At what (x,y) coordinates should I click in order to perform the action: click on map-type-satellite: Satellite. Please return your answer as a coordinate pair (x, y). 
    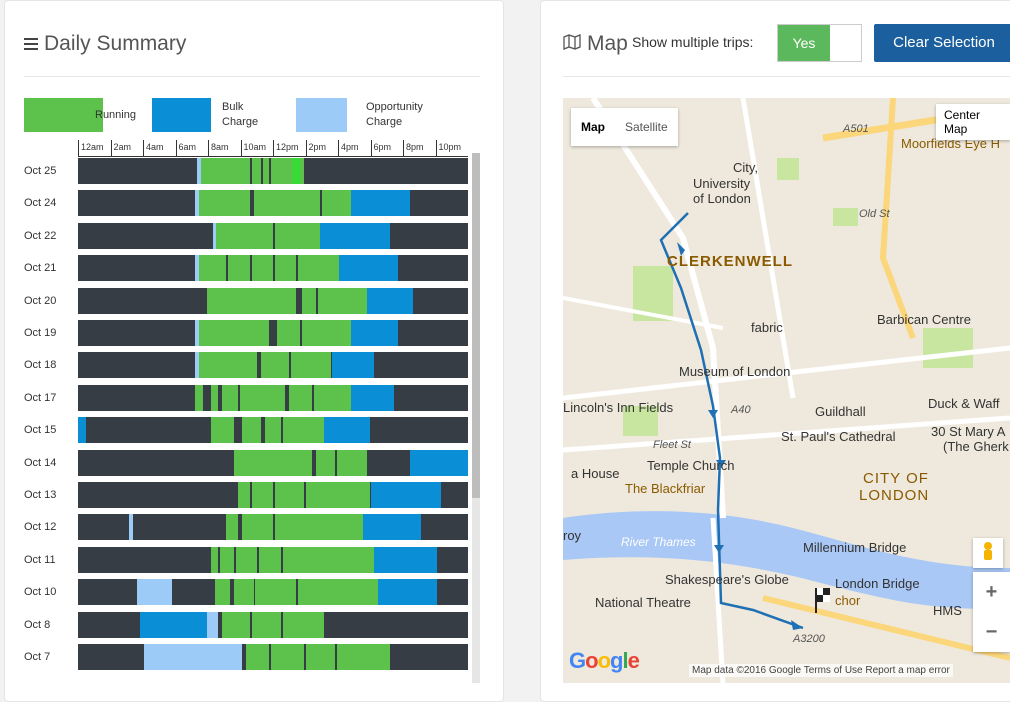
    Looking at the image, I should click on (646, 127).